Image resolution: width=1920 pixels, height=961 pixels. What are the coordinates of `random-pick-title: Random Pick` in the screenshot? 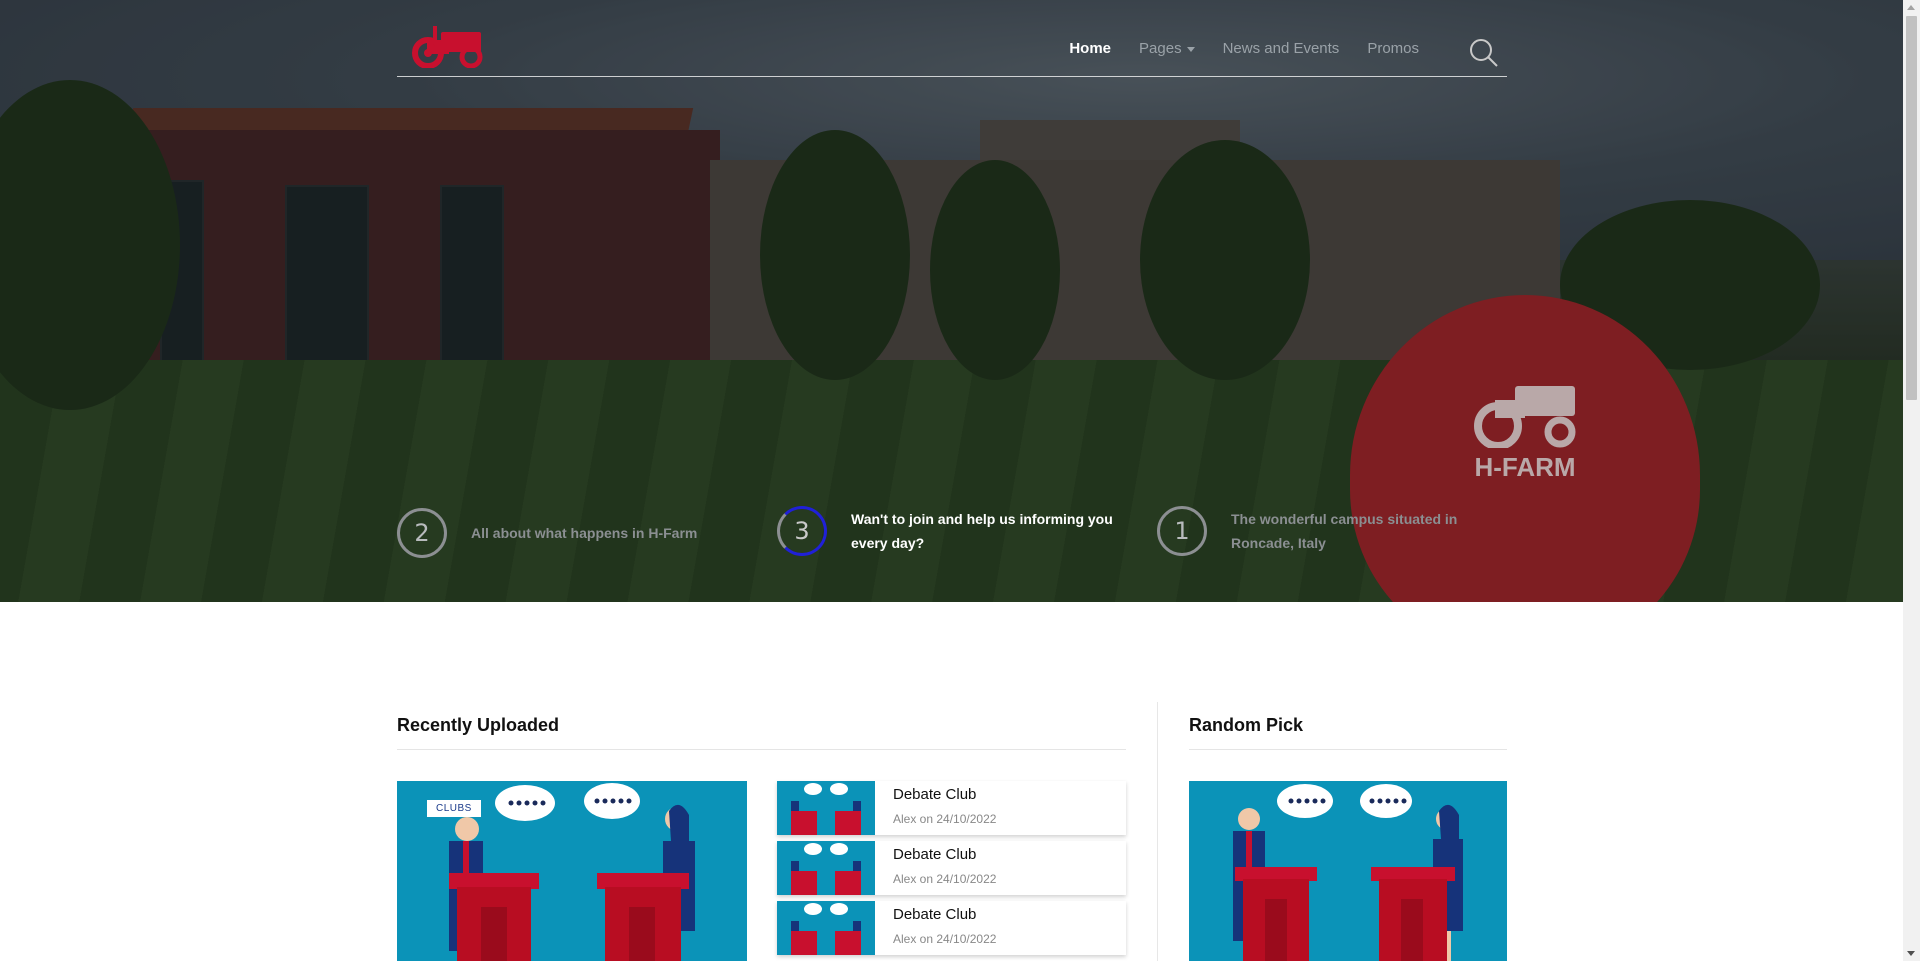 It's located at (1246, 725).